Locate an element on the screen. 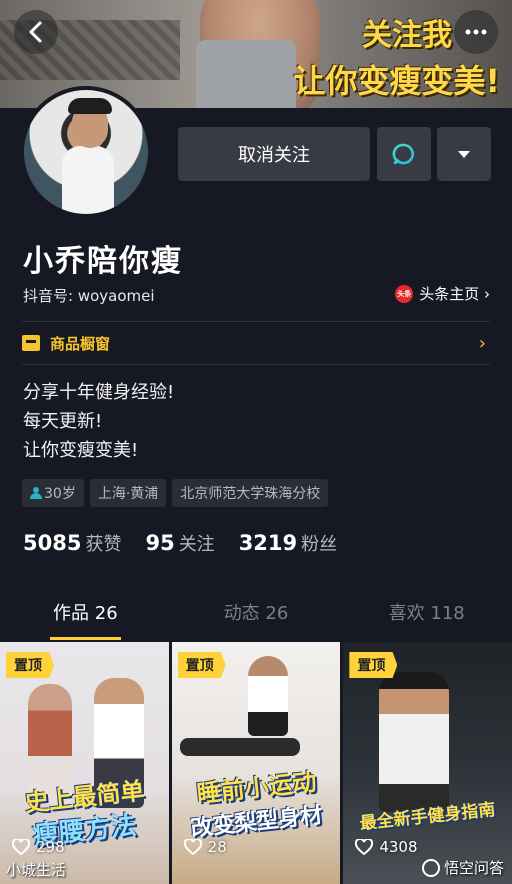 This screenshot has height=884, width=512. message-button is located at coordinates (404, 154).